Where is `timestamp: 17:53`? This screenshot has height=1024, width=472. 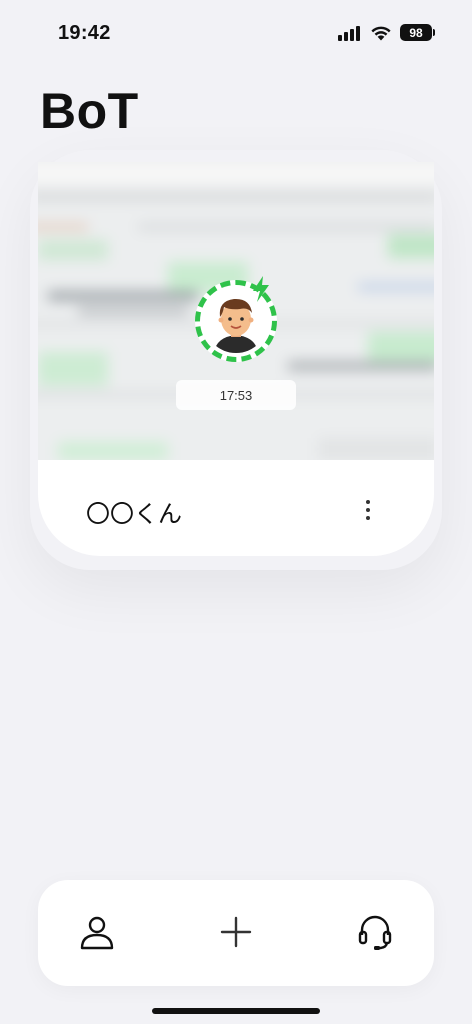 timestamp: 17:53 is located at coordinates (236, 395).